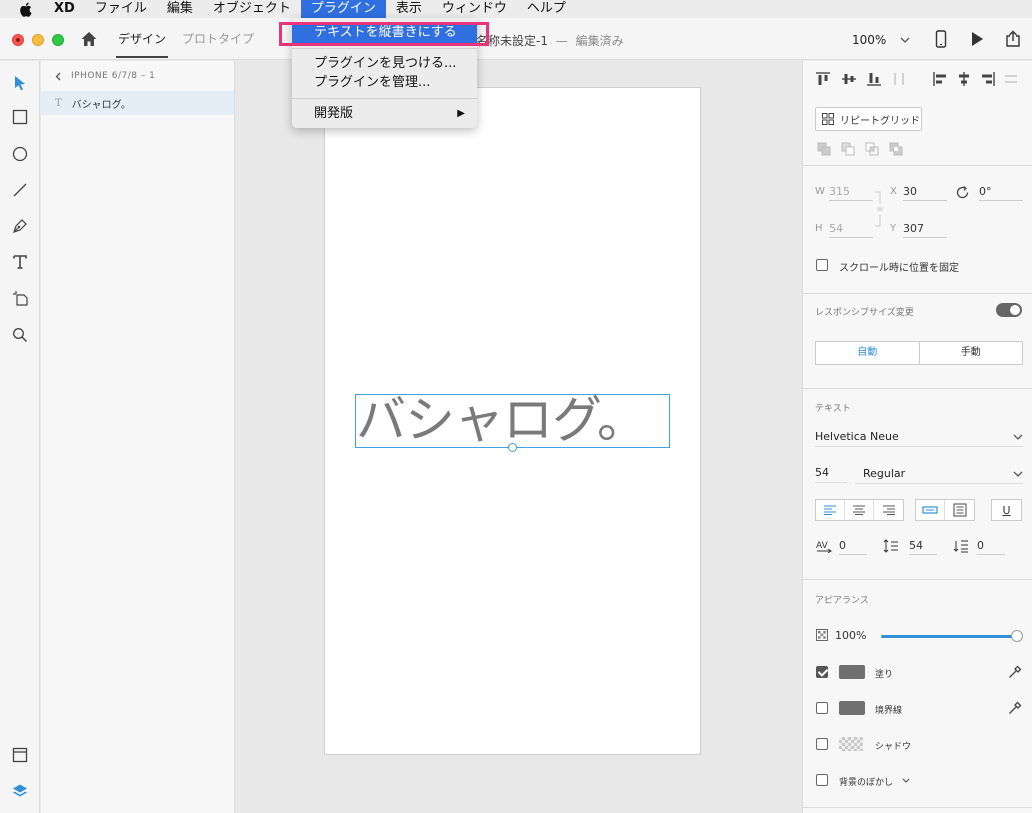 The height and width of the screenshot is (813, 1032). I want to click on close-window-button, so click(18, 40).